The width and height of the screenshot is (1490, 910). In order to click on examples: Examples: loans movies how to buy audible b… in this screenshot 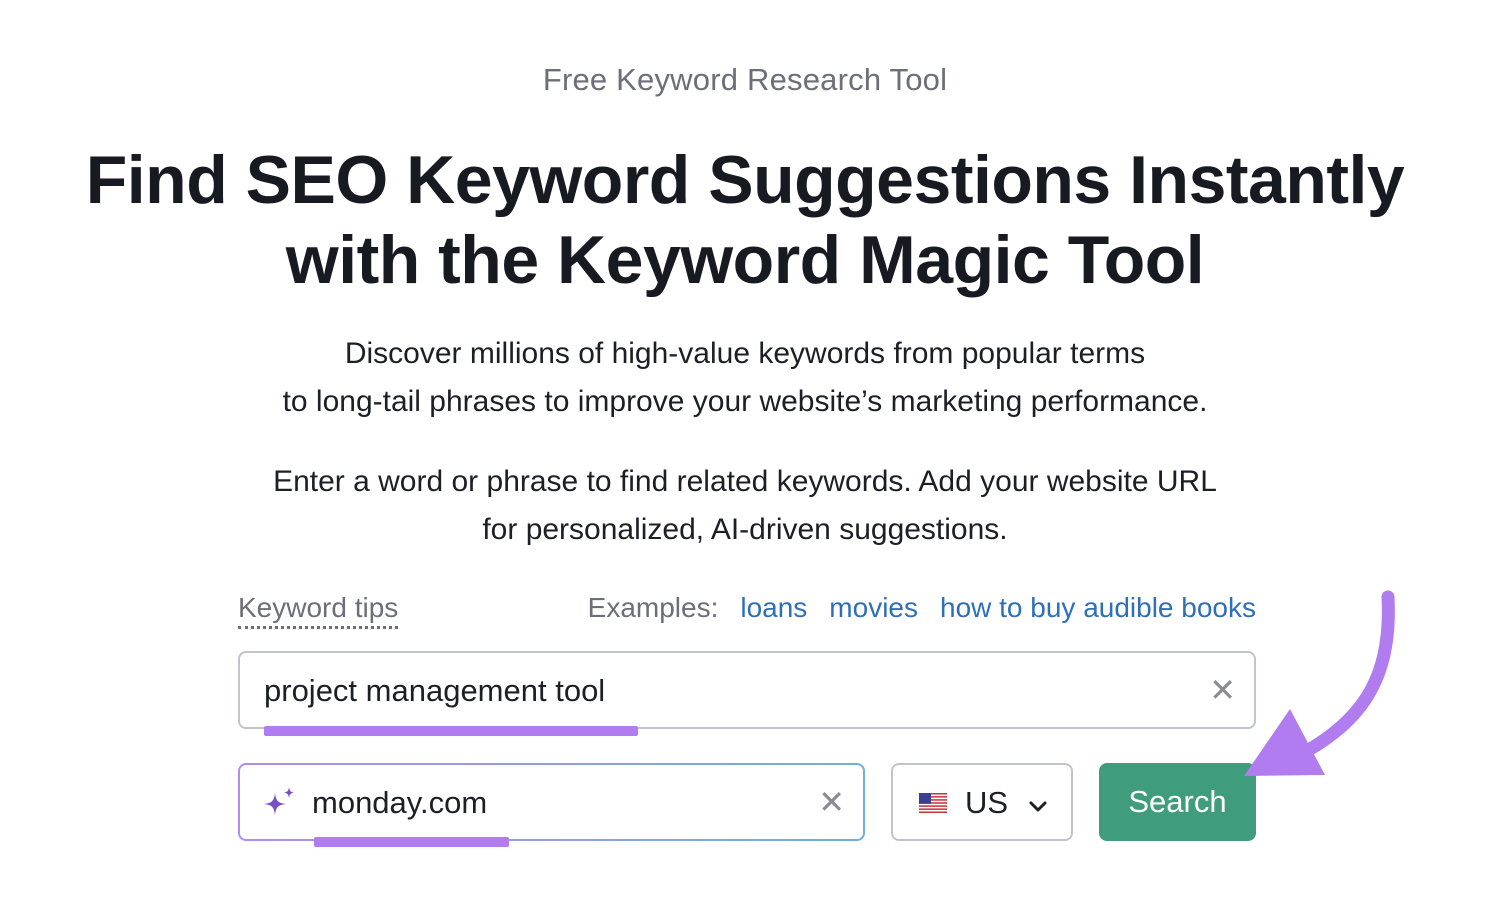, I will do `click(922, 608)`.